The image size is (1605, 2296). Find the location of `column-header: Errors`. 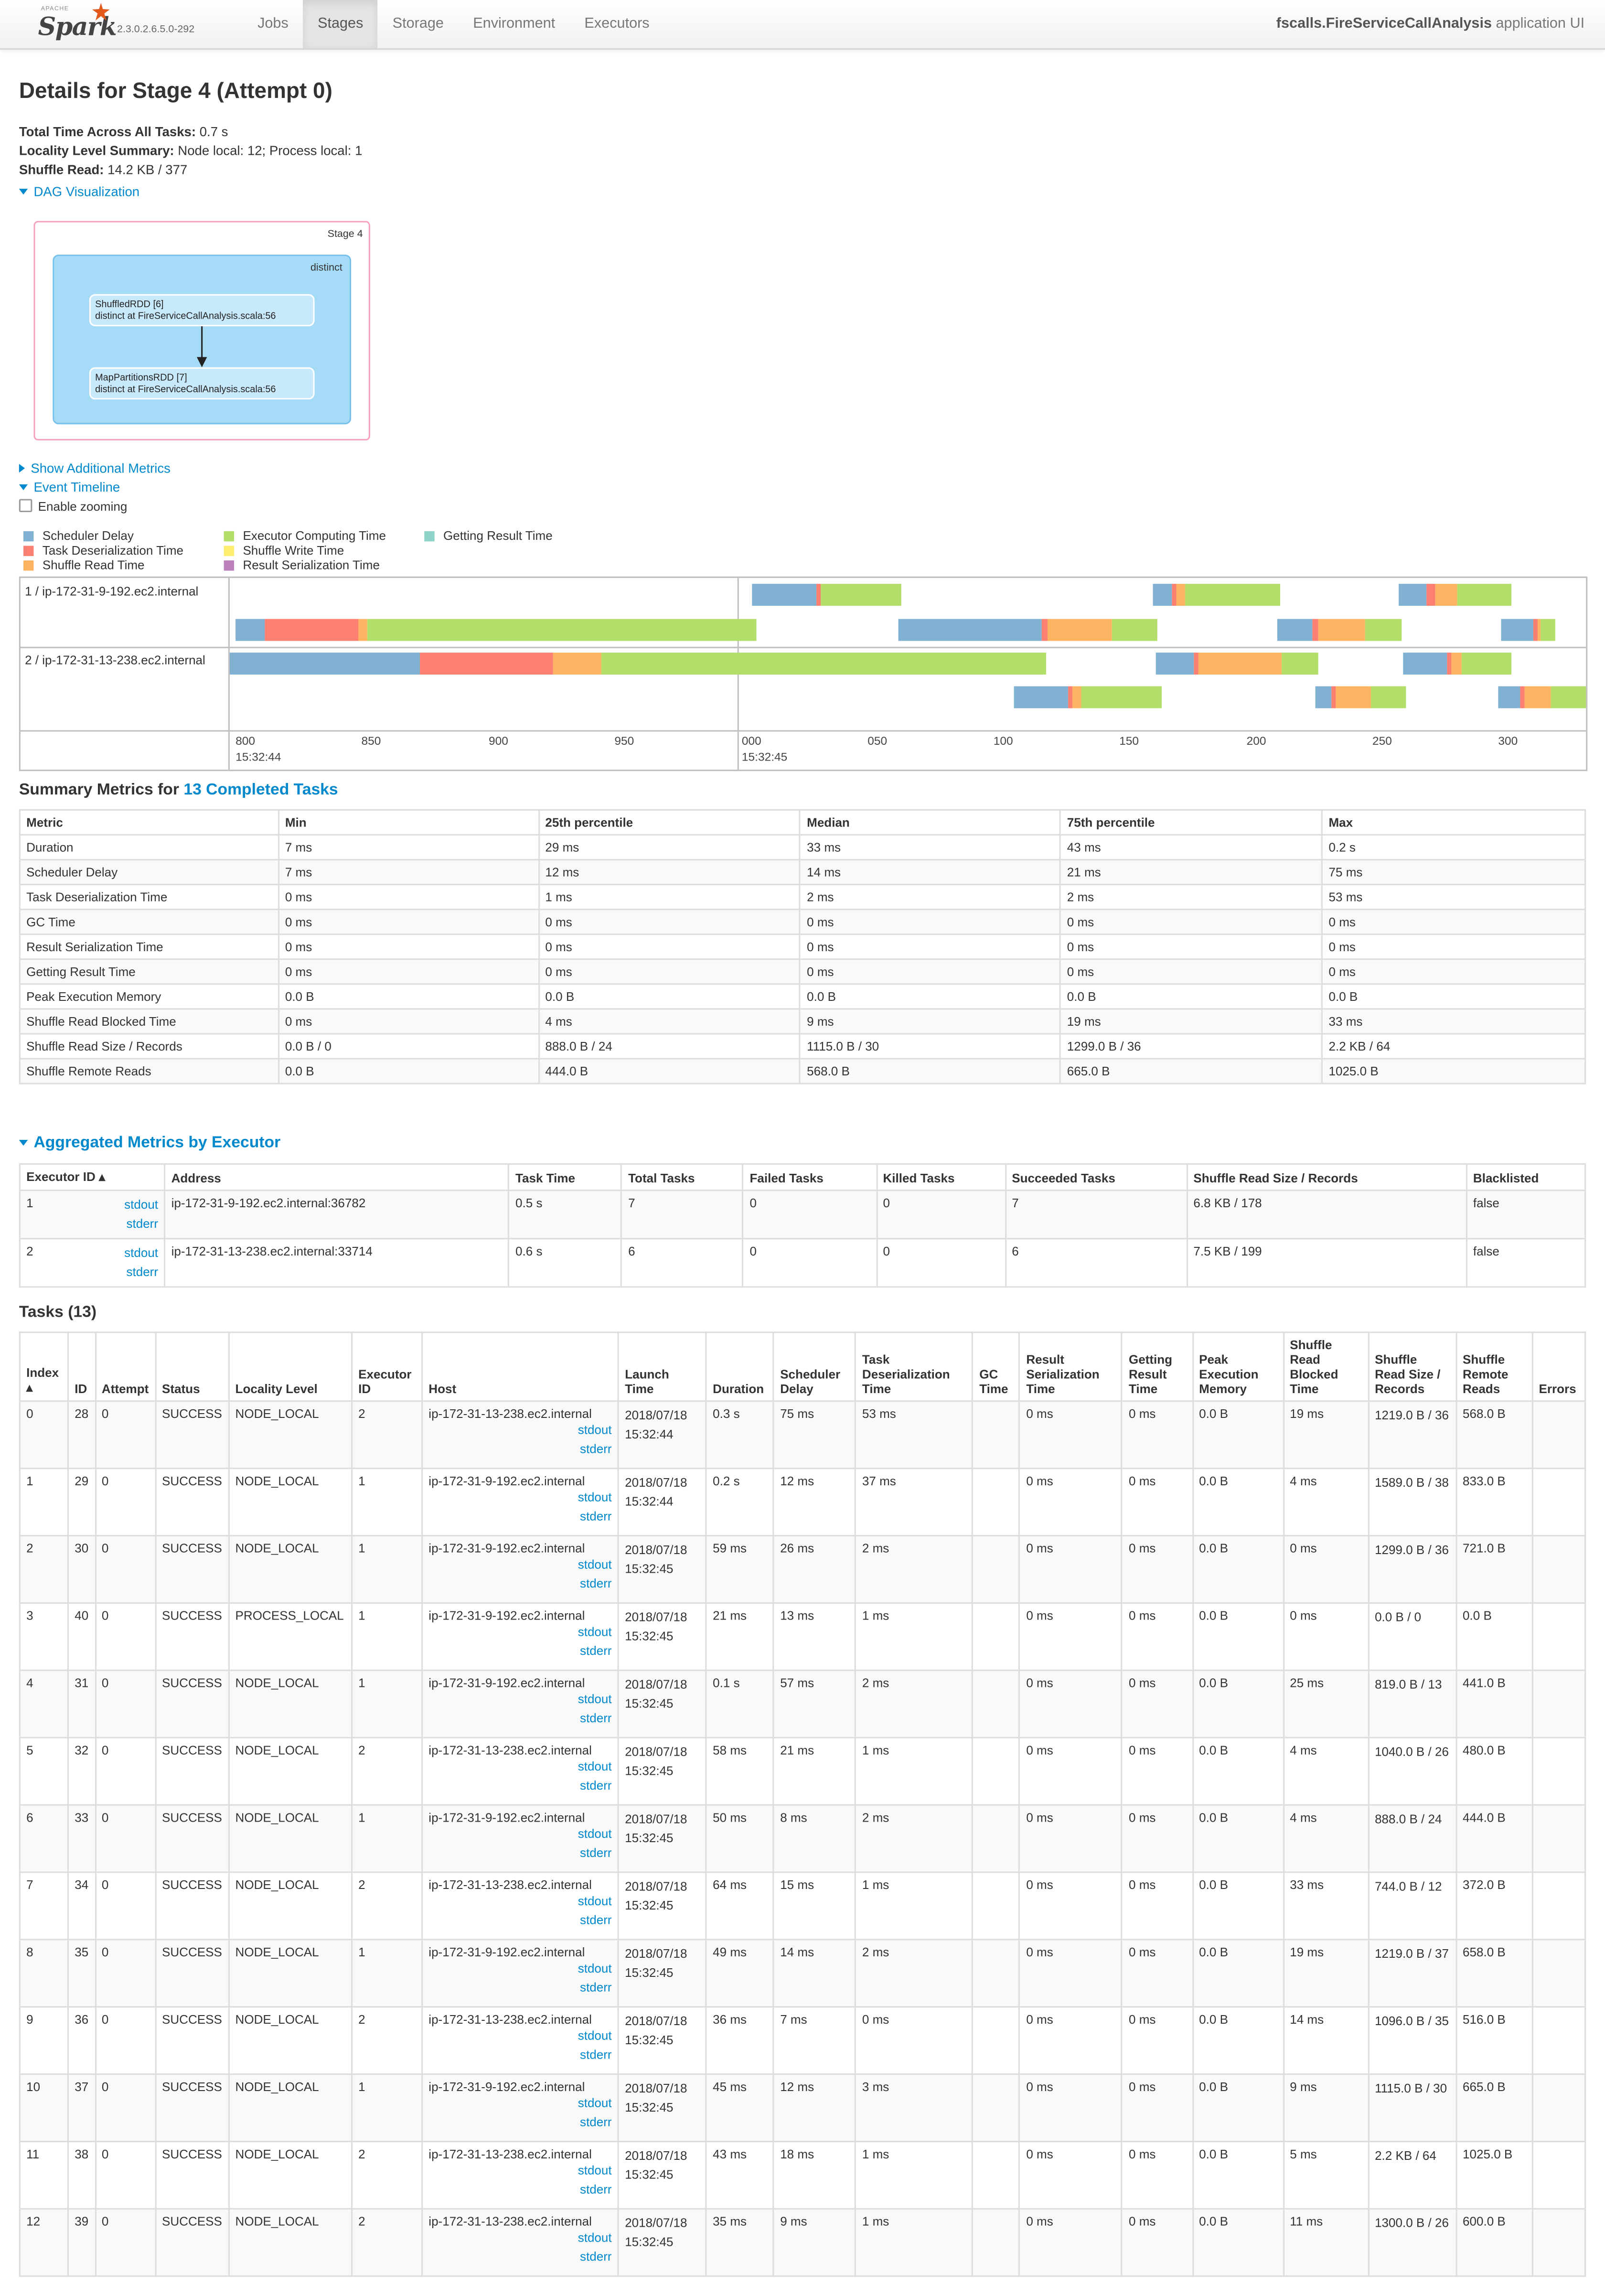

column-header: Errors is located at coordinates (1558, 1366).